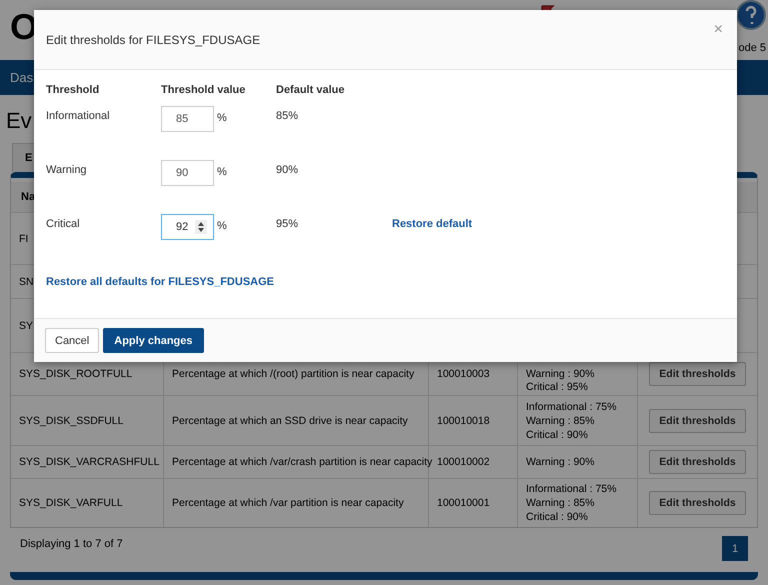 This screenshot has height=585, width=768. Describe the element at coordinates (311, 90) in the screenshot. I see `column-header: Default value` at that location.